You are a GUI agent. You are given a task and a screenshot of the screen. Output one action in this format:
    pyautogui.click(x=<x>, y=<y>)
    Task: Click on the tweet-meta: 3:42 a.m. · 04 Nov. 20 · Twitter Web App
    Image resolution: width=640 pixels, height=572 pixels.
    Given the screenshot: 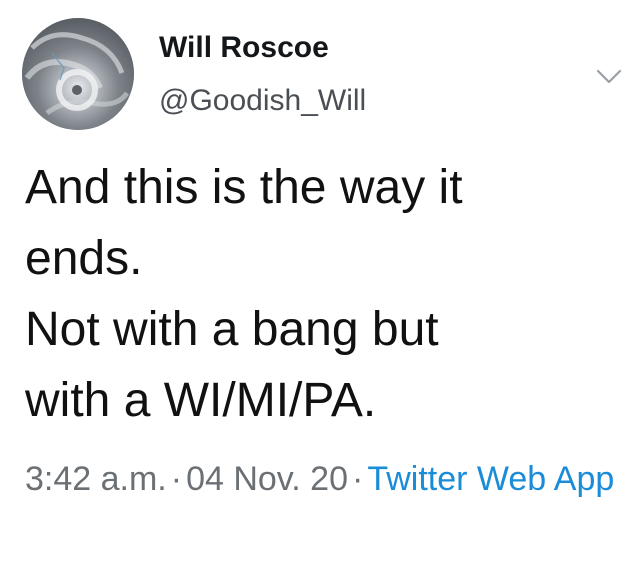 What is the action you would take?
    pyautogui.click(x=325, y=479)
    